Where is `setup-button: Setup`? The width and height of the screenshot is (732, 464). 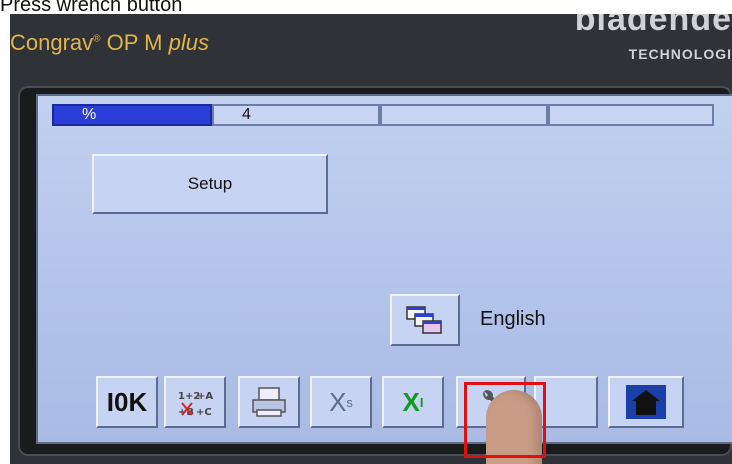
setup-button: Setup is located at coordinates (210, 184).